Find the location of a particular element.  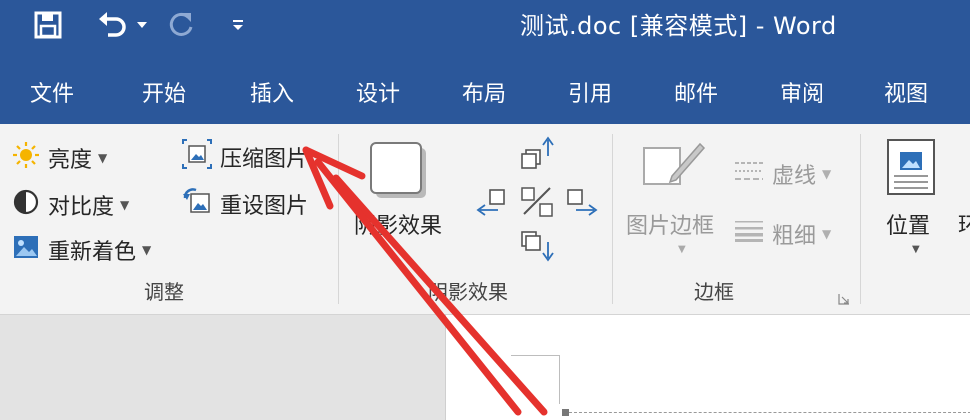

save-icon is located at coordinates (48, 25).